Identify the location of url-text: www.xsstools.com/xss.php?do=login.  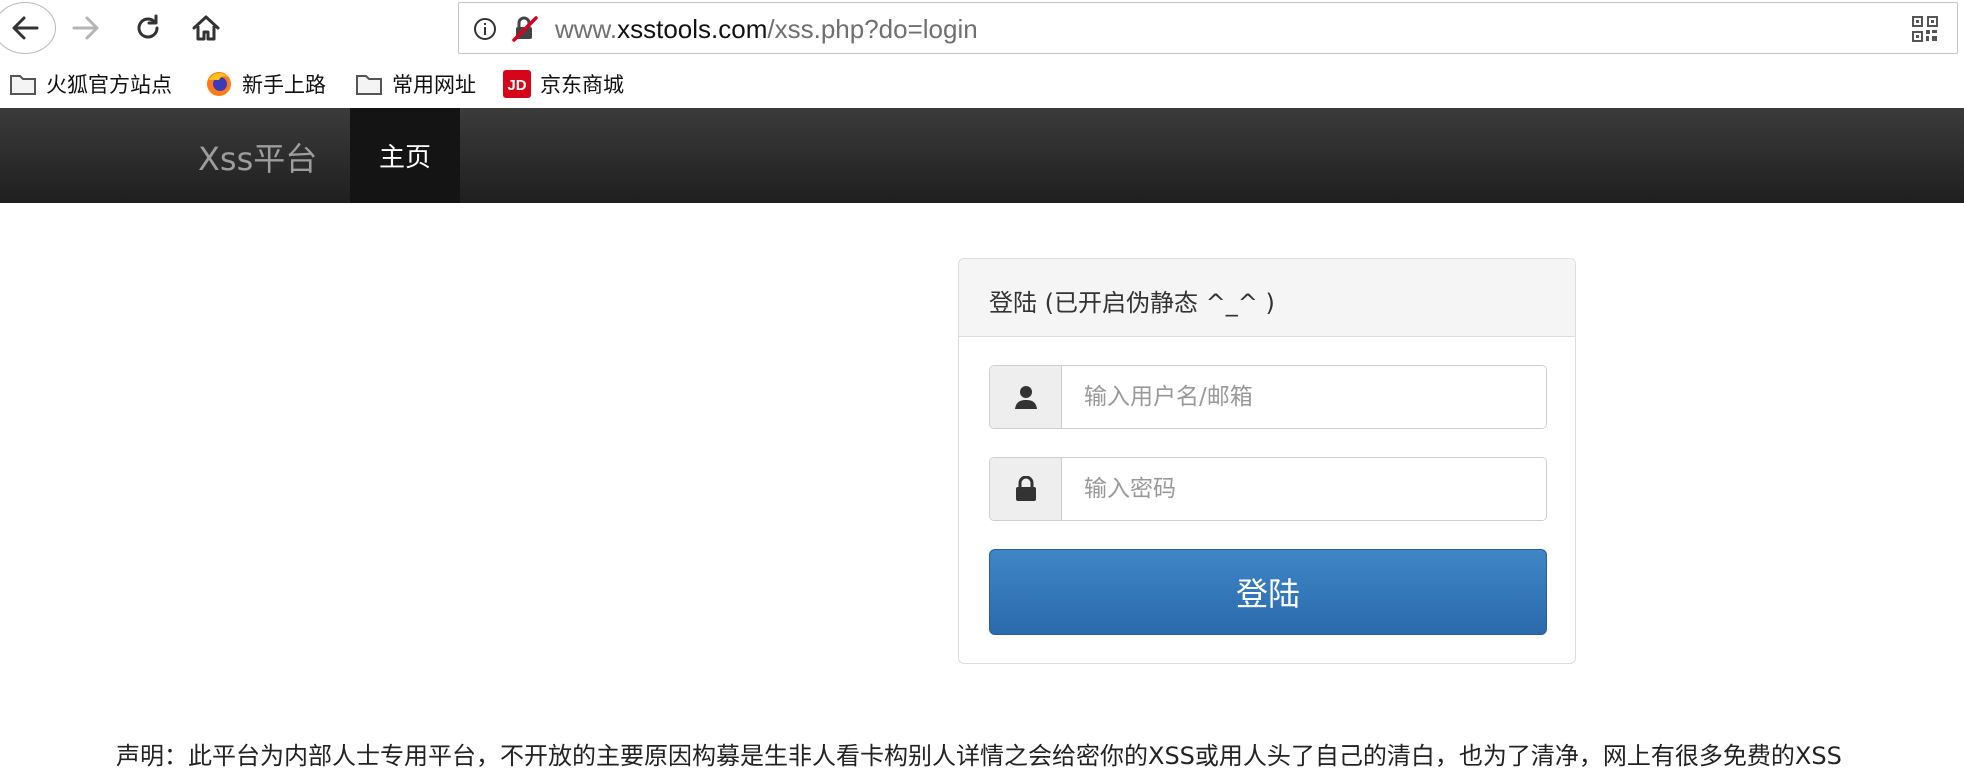
(766, 29).